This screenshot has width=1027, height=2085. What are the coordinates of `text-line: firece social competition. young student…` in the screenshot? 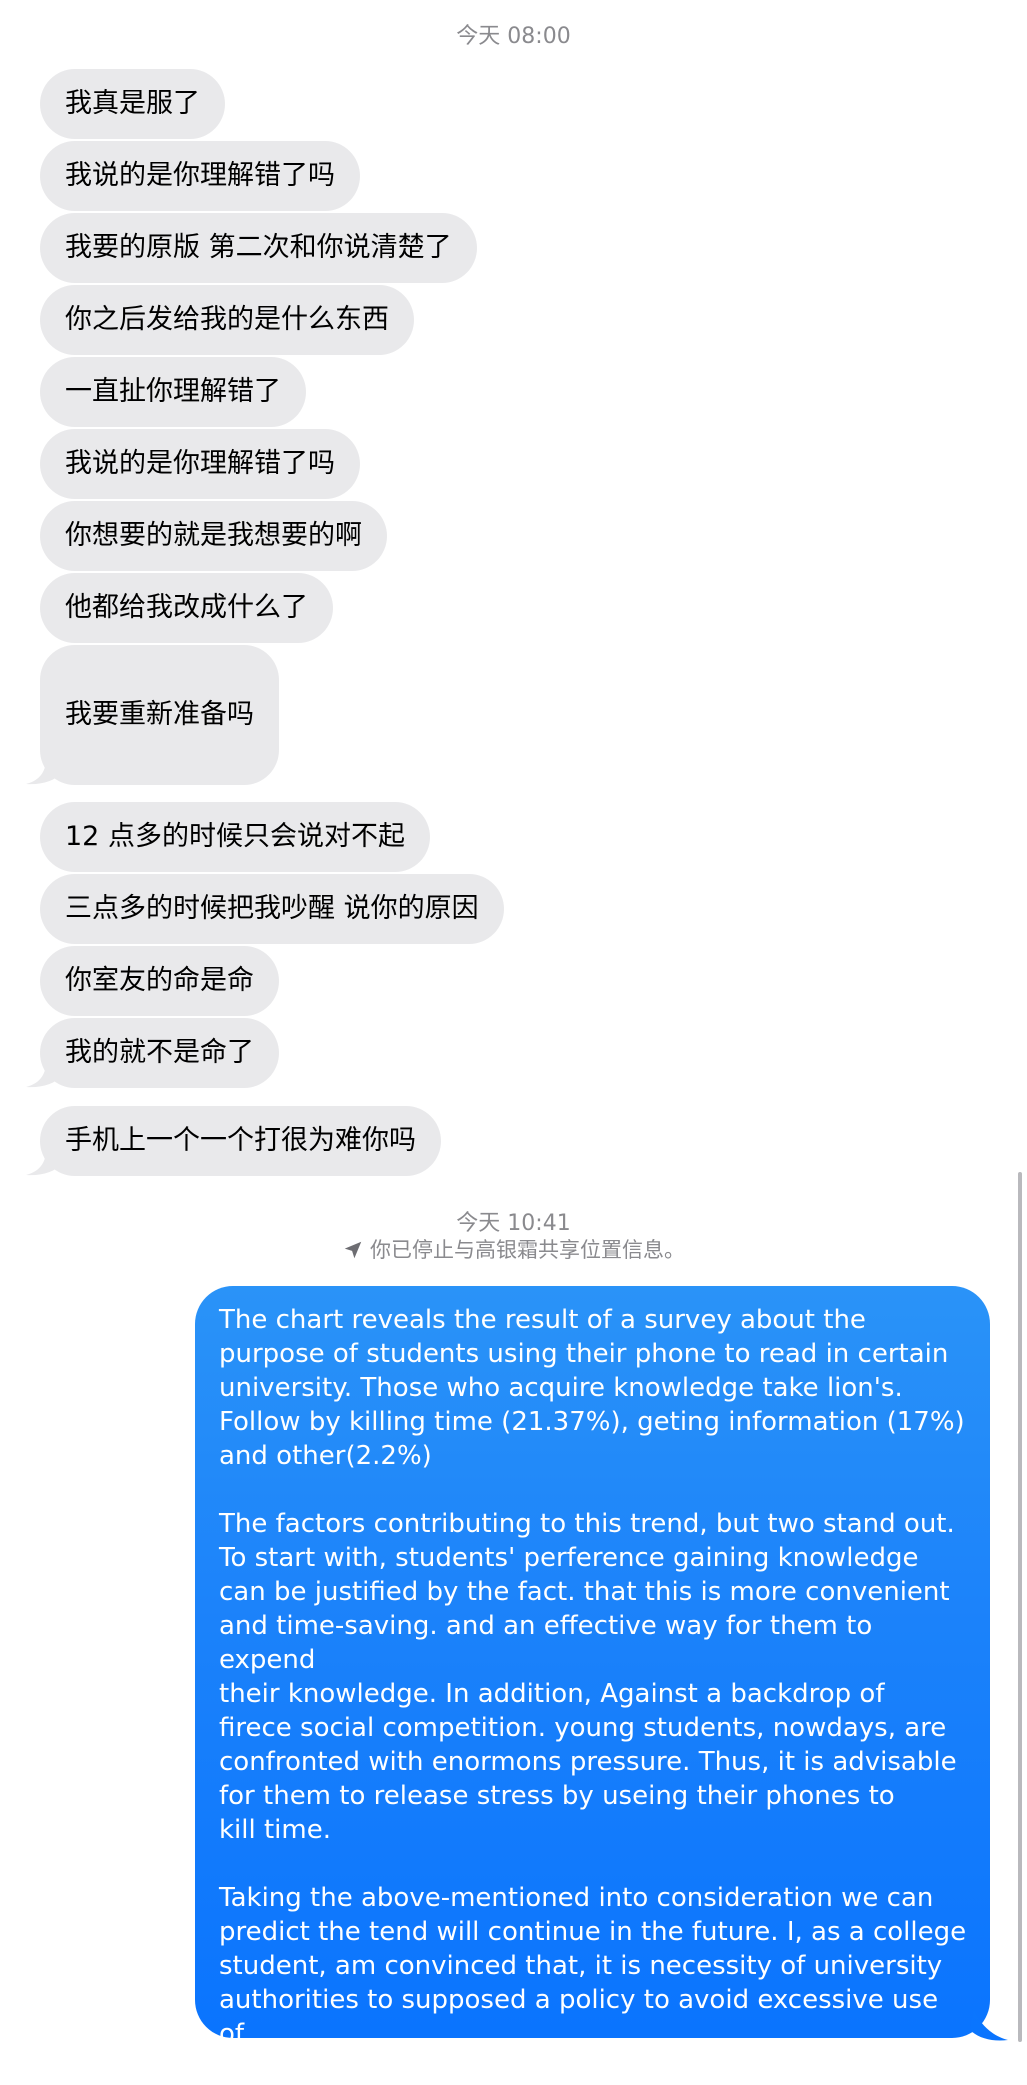 It's located at (583, 1728).